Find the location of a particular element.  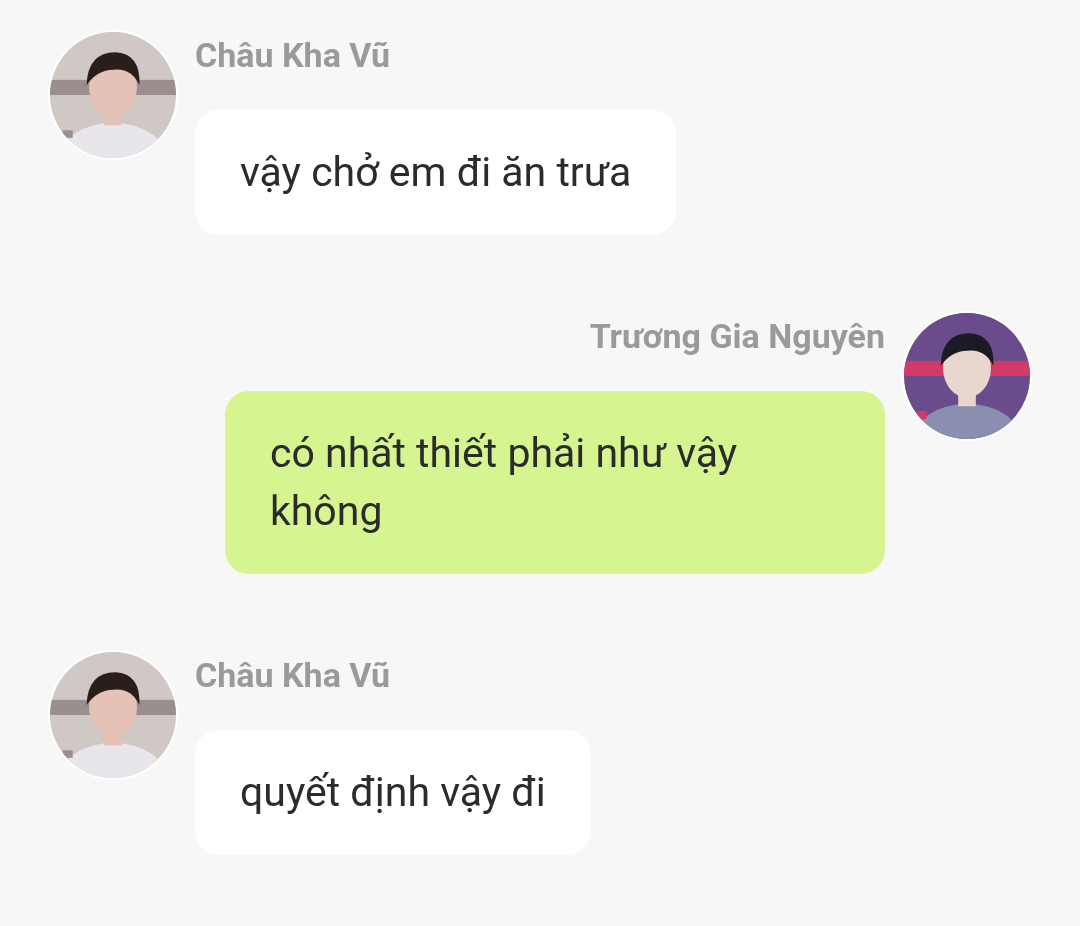

message-bubble: quyết định vậy đi is located at coordinates (393, 792).